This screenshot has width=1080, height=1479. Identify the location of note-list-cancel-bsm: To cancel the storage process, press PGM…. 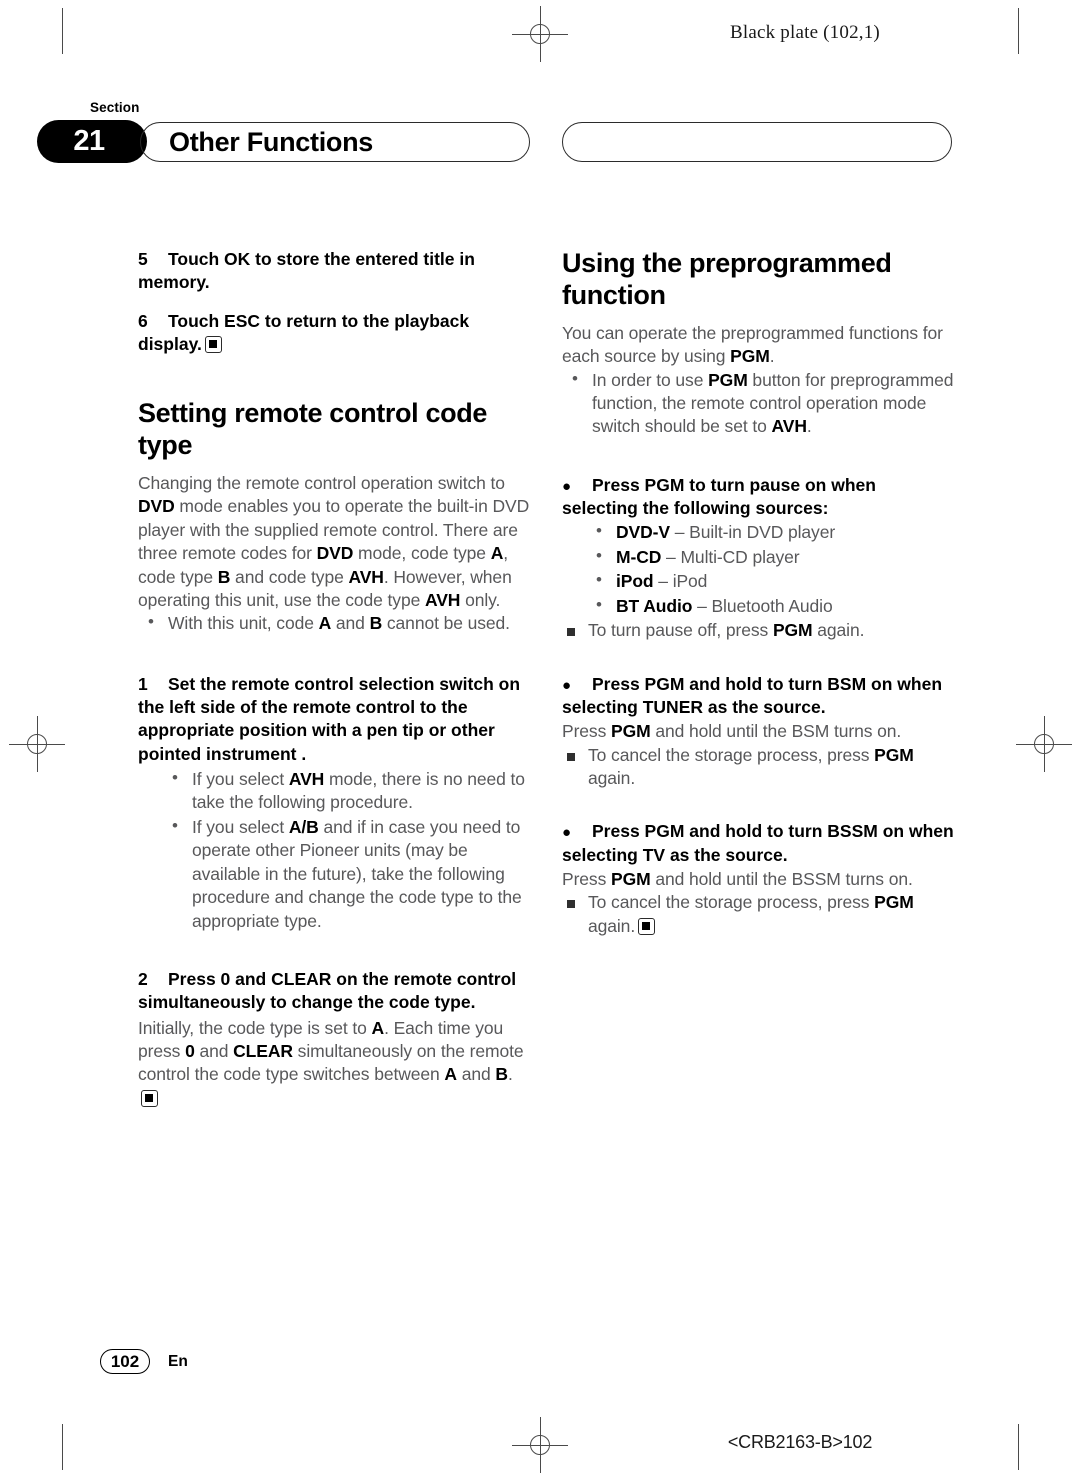
(758, 767).